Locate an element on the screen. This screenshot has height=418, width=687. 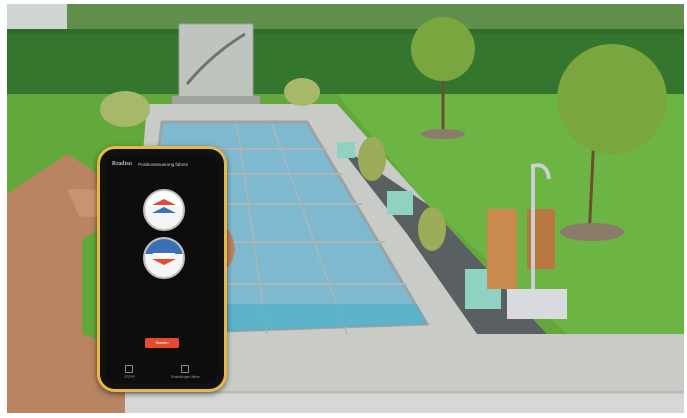
screen-title: Positionsteuerung fahren is located at coordinates (163, 164).